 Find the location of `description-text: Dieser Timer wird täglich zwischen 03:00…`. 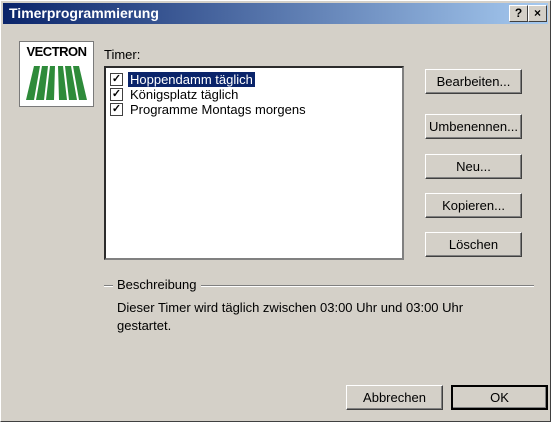

description-text: Dieser Timer wird täglich zwischen 03:00… is located at coordinates (290, 316).